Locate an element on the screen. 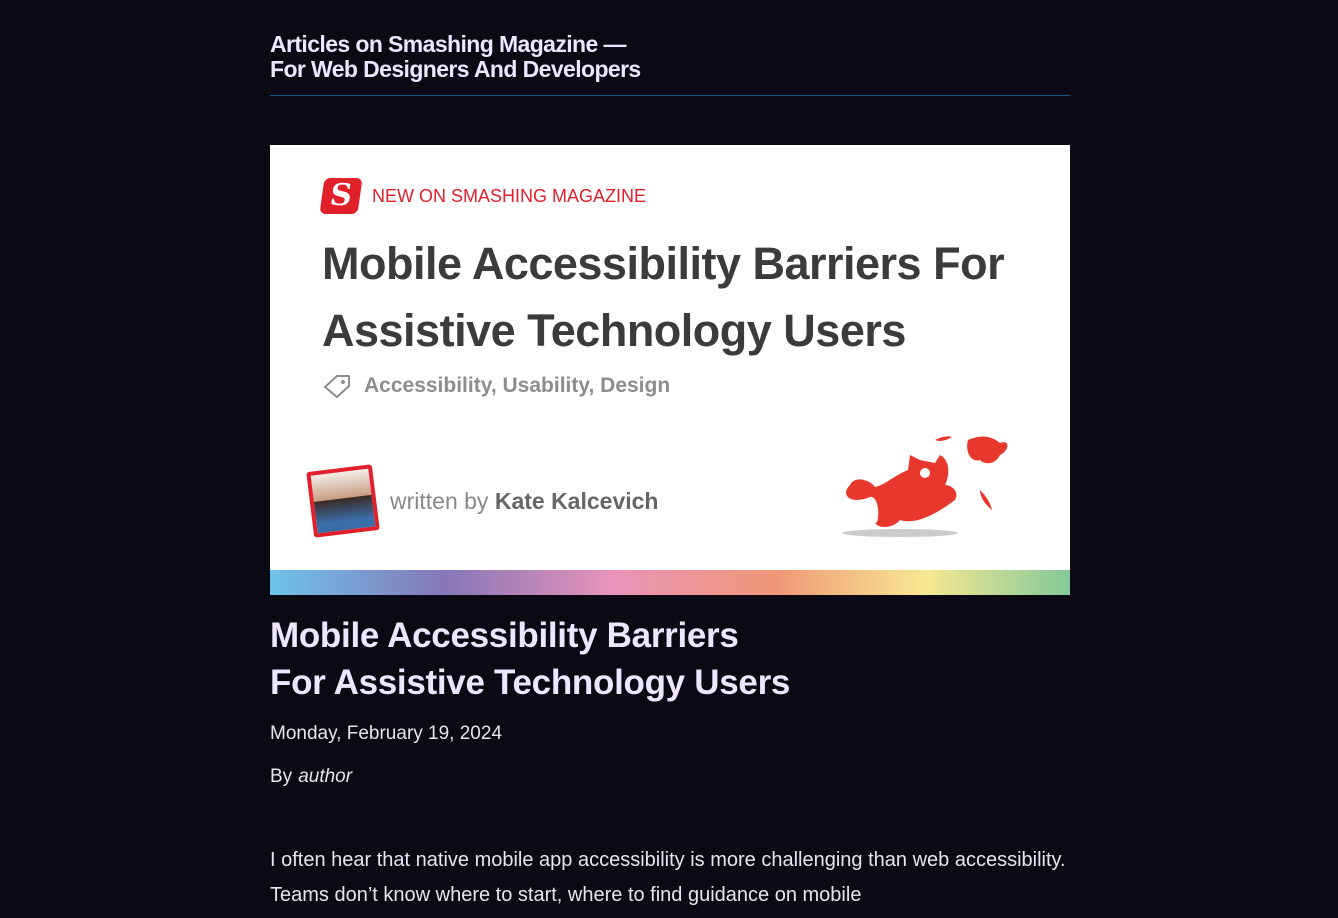  article-author: author is located at coordinates (325, 776).